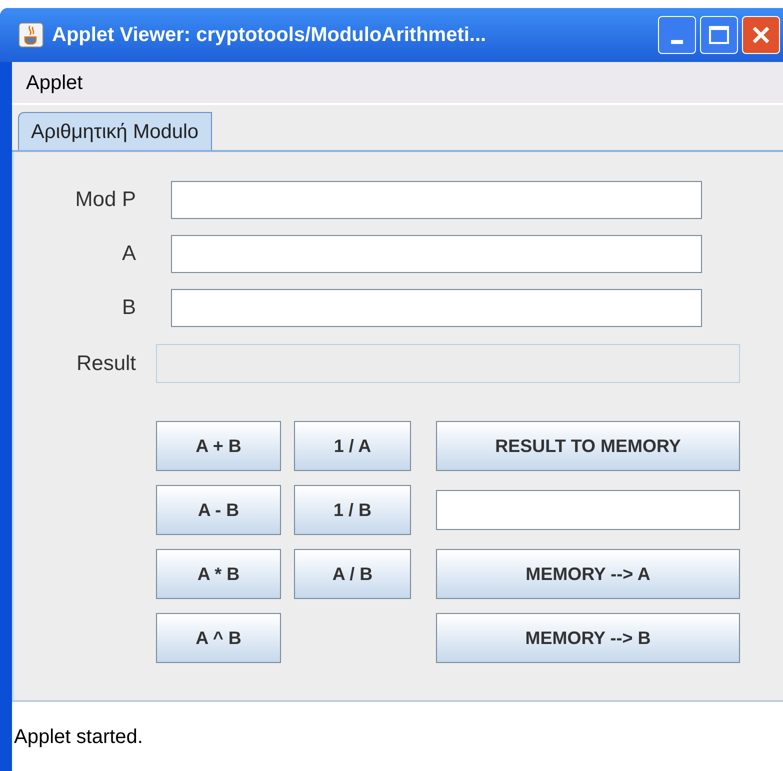 The image size is (783, 771). Describe the element at coordinates (352, 574) in the screenshot. I see `action-button: A / B` at that location.